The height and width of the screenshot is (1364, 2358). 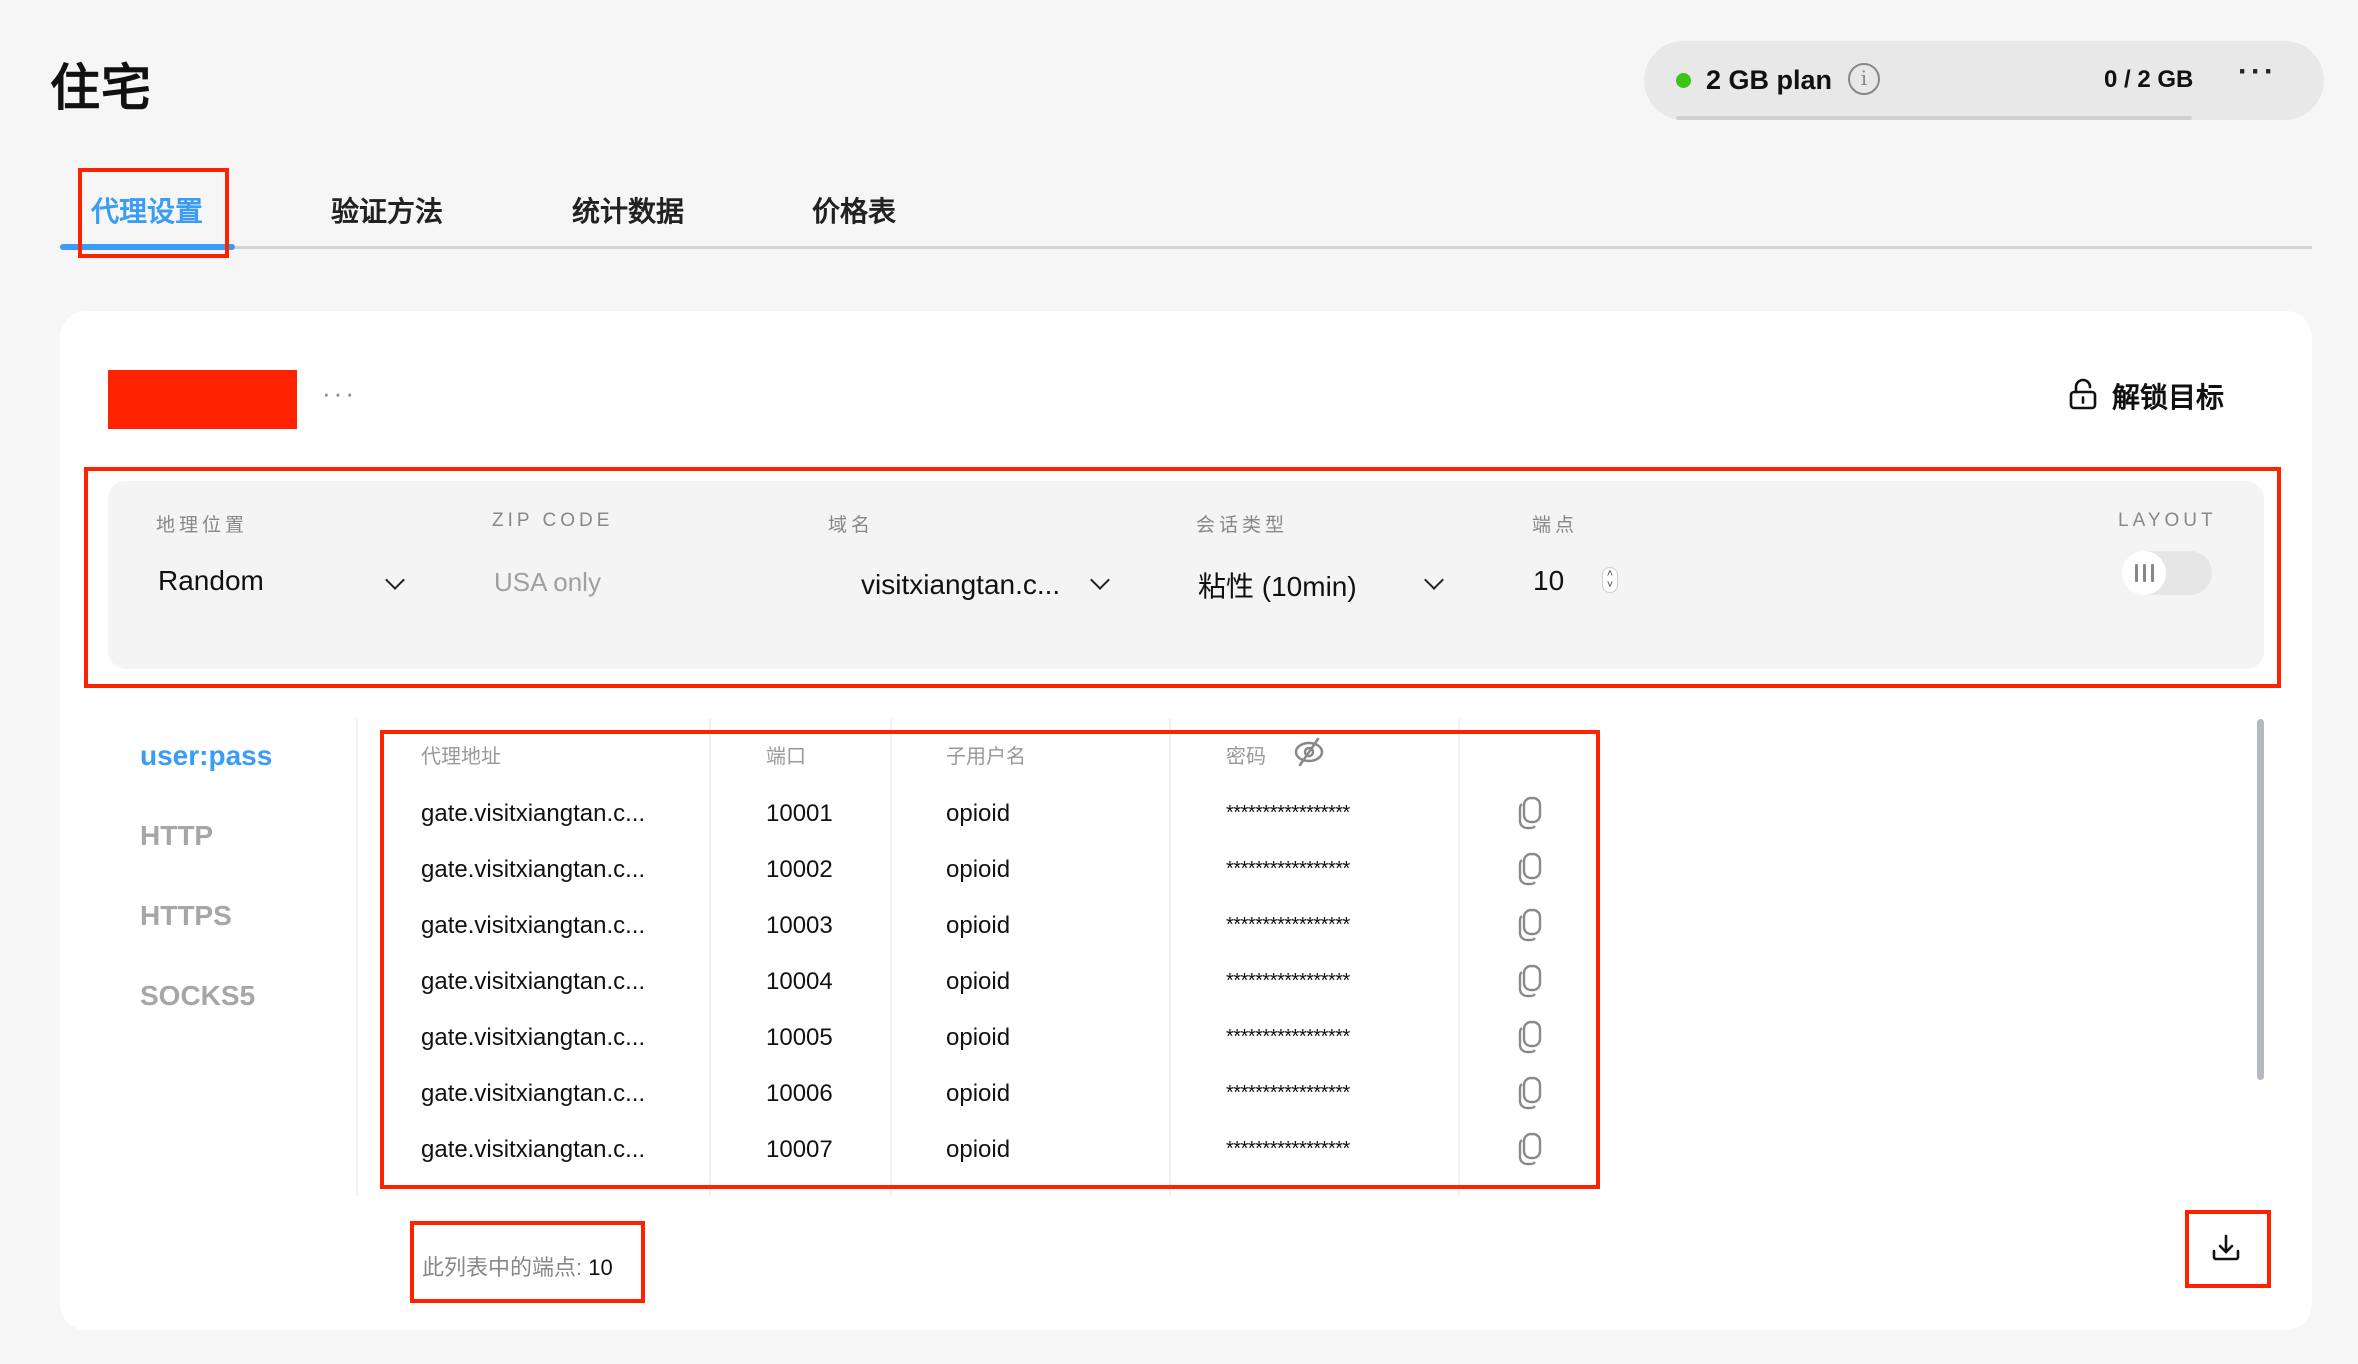 What do you see at coordinates (553, 520) in the screenshot?
I see `zip-label: ZIP CODE` at bounding box center [553, 520].